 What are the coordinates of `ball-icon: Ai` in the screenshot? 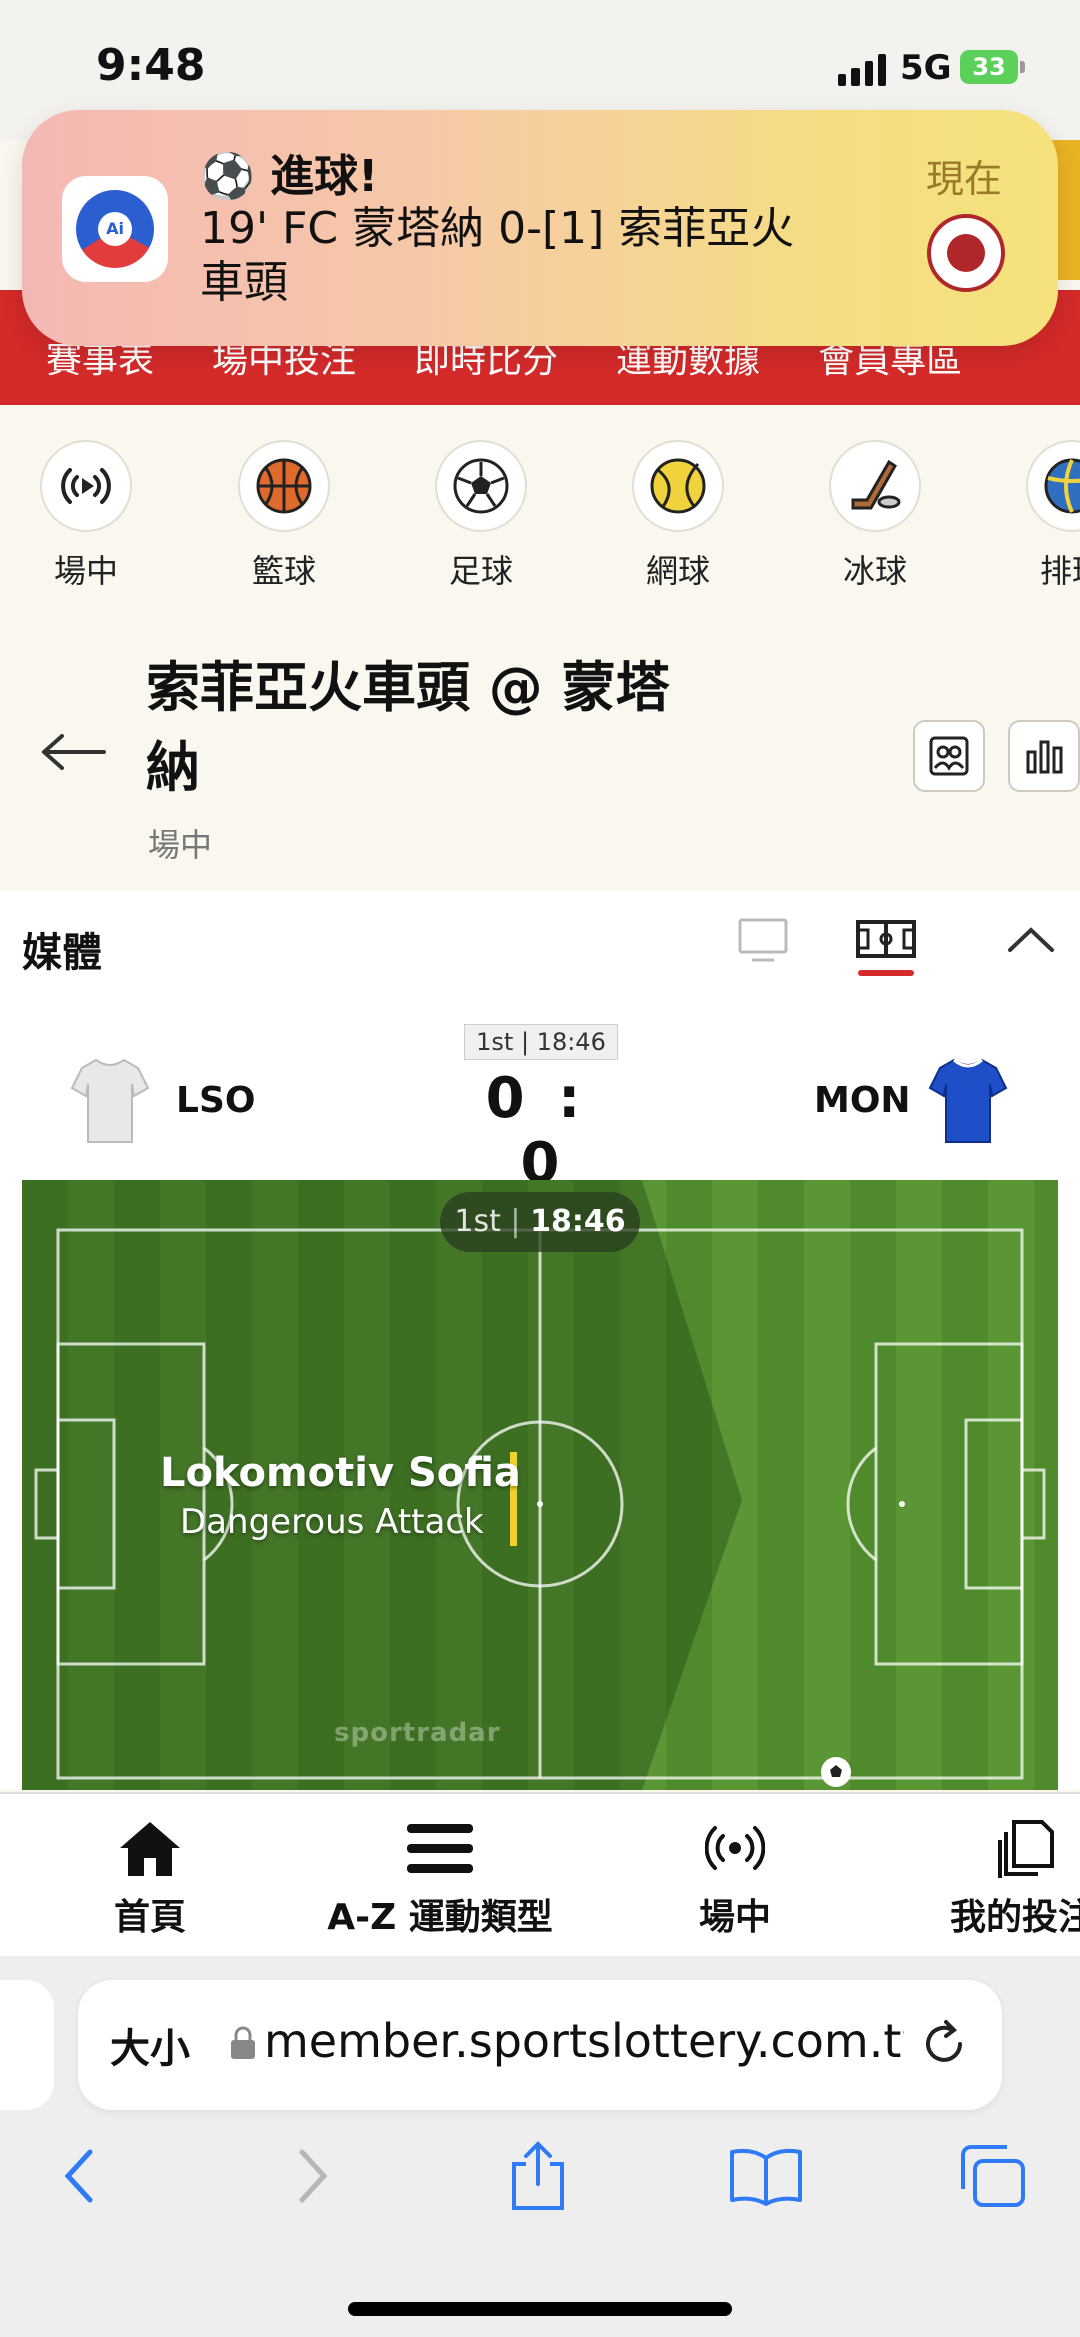 It's located at (115, 229).